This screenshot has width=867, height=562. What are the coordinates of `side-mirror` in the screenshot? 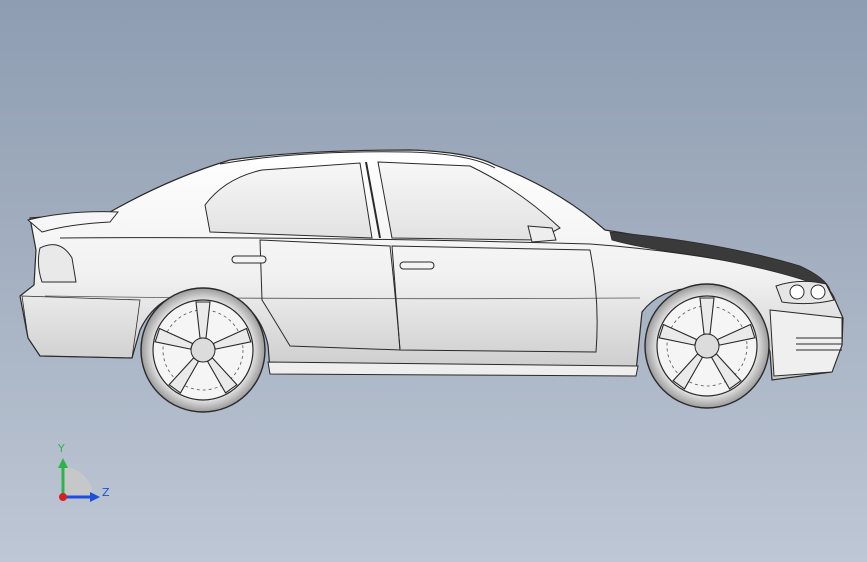 It's located at (542, 234).